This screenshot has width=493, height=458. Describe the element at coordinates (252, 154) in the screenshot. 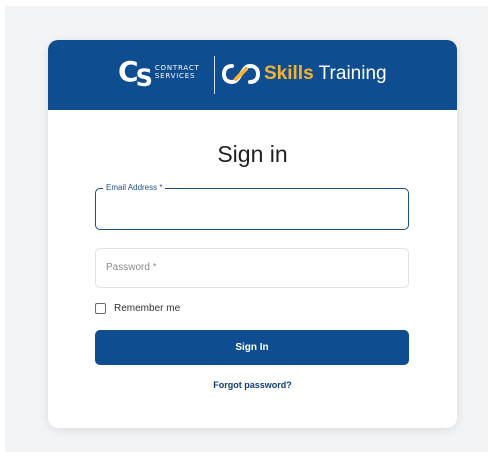

I see `page-title: Sign in` at that location.